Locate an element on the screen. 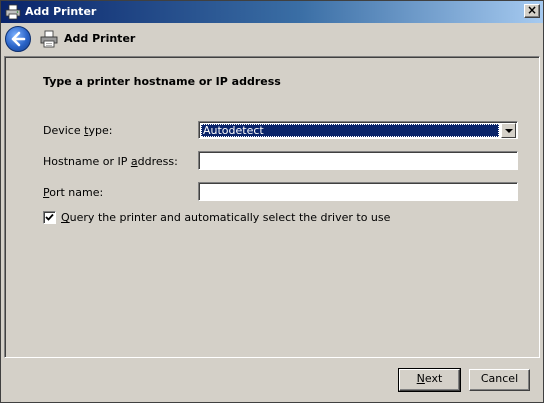 The height and width of the screenshot is (403, 544). close-icon: × is located at coordinates (532, 10).